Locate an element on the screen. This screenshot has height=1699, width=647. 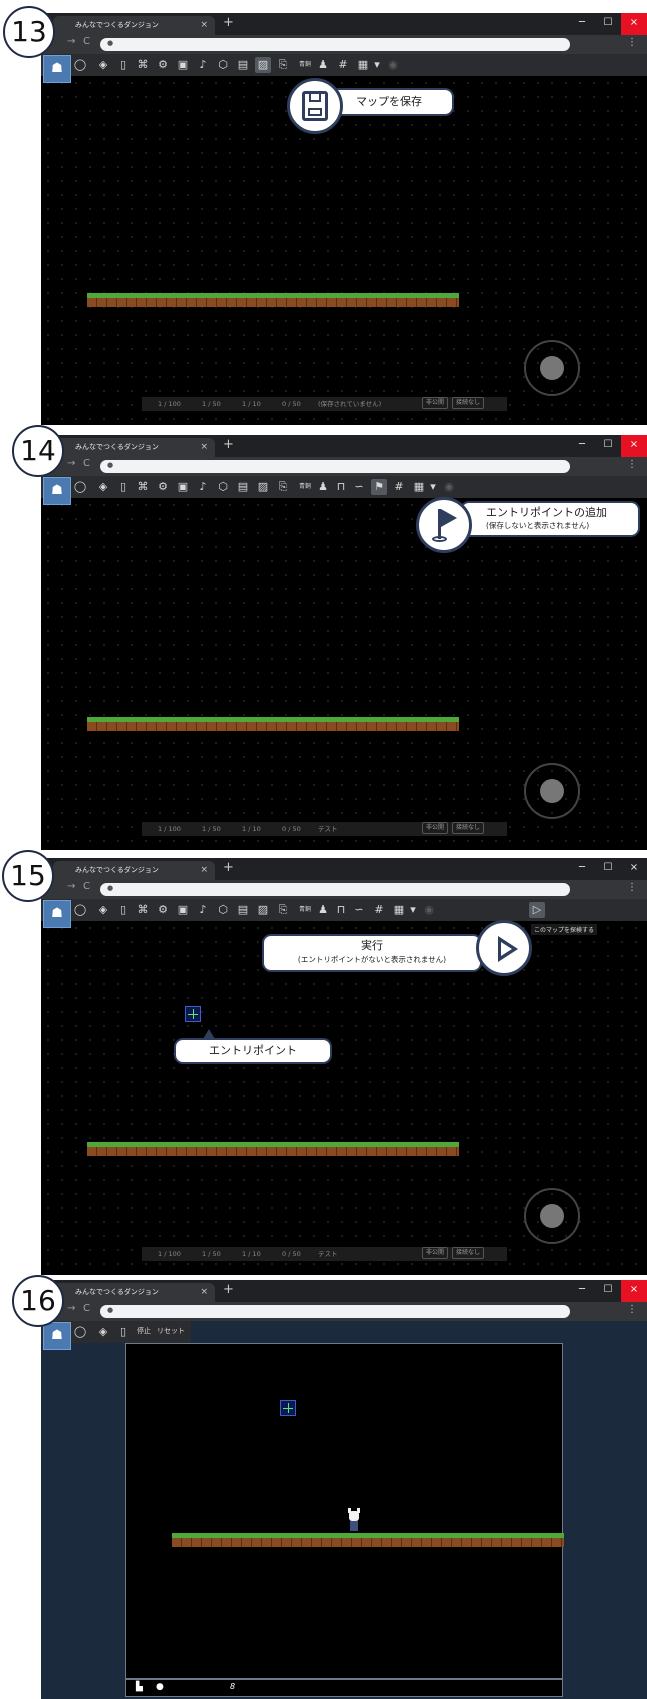
play-icon: ▷ is located at coordinates (537, 910).